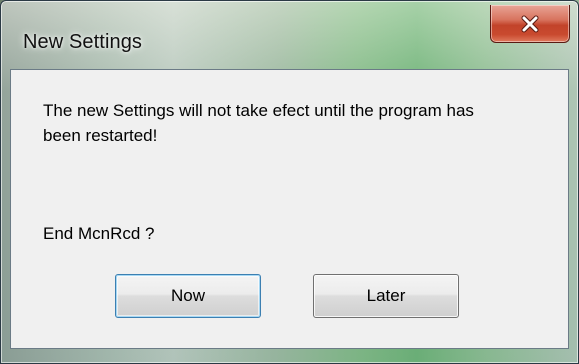  What do you see at coordinates (386, 296) in the screenshot?
I see `later-button: Later` at bounding box center [386, 296].